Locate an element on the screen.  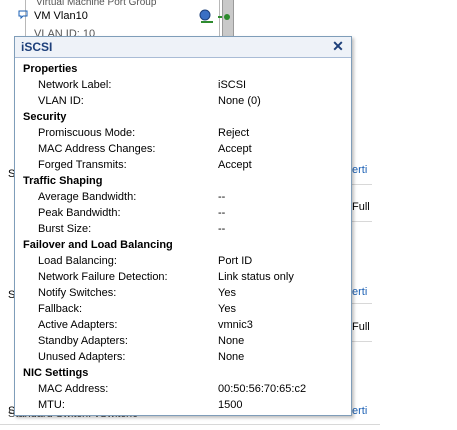
property-label: Unused Adapters: is located at coordinates (82, 357).